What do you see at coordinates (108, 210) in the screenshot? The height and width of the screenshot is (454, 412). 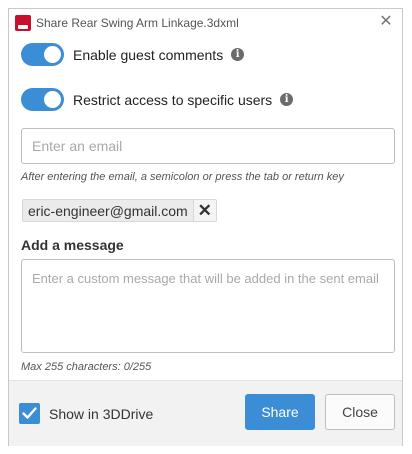 I see `recipient-email: eric-engineer@gmail.com` at bounding box center [108, 210].